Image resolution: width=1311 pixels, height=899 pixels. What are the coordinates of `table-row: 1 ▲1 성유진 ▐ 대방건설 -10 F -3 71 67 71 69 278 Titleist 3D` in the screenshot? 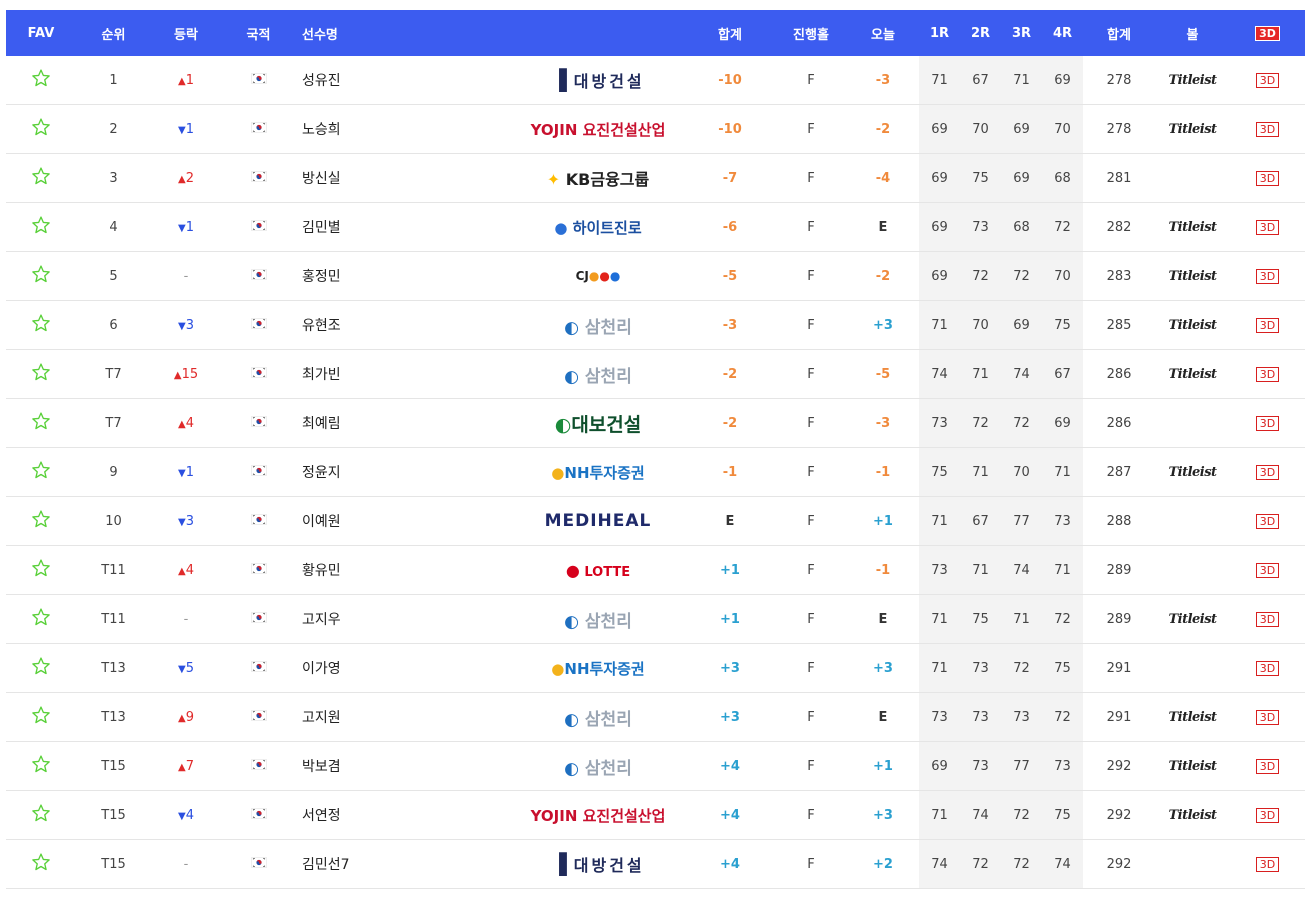 It's located at (655, 80).